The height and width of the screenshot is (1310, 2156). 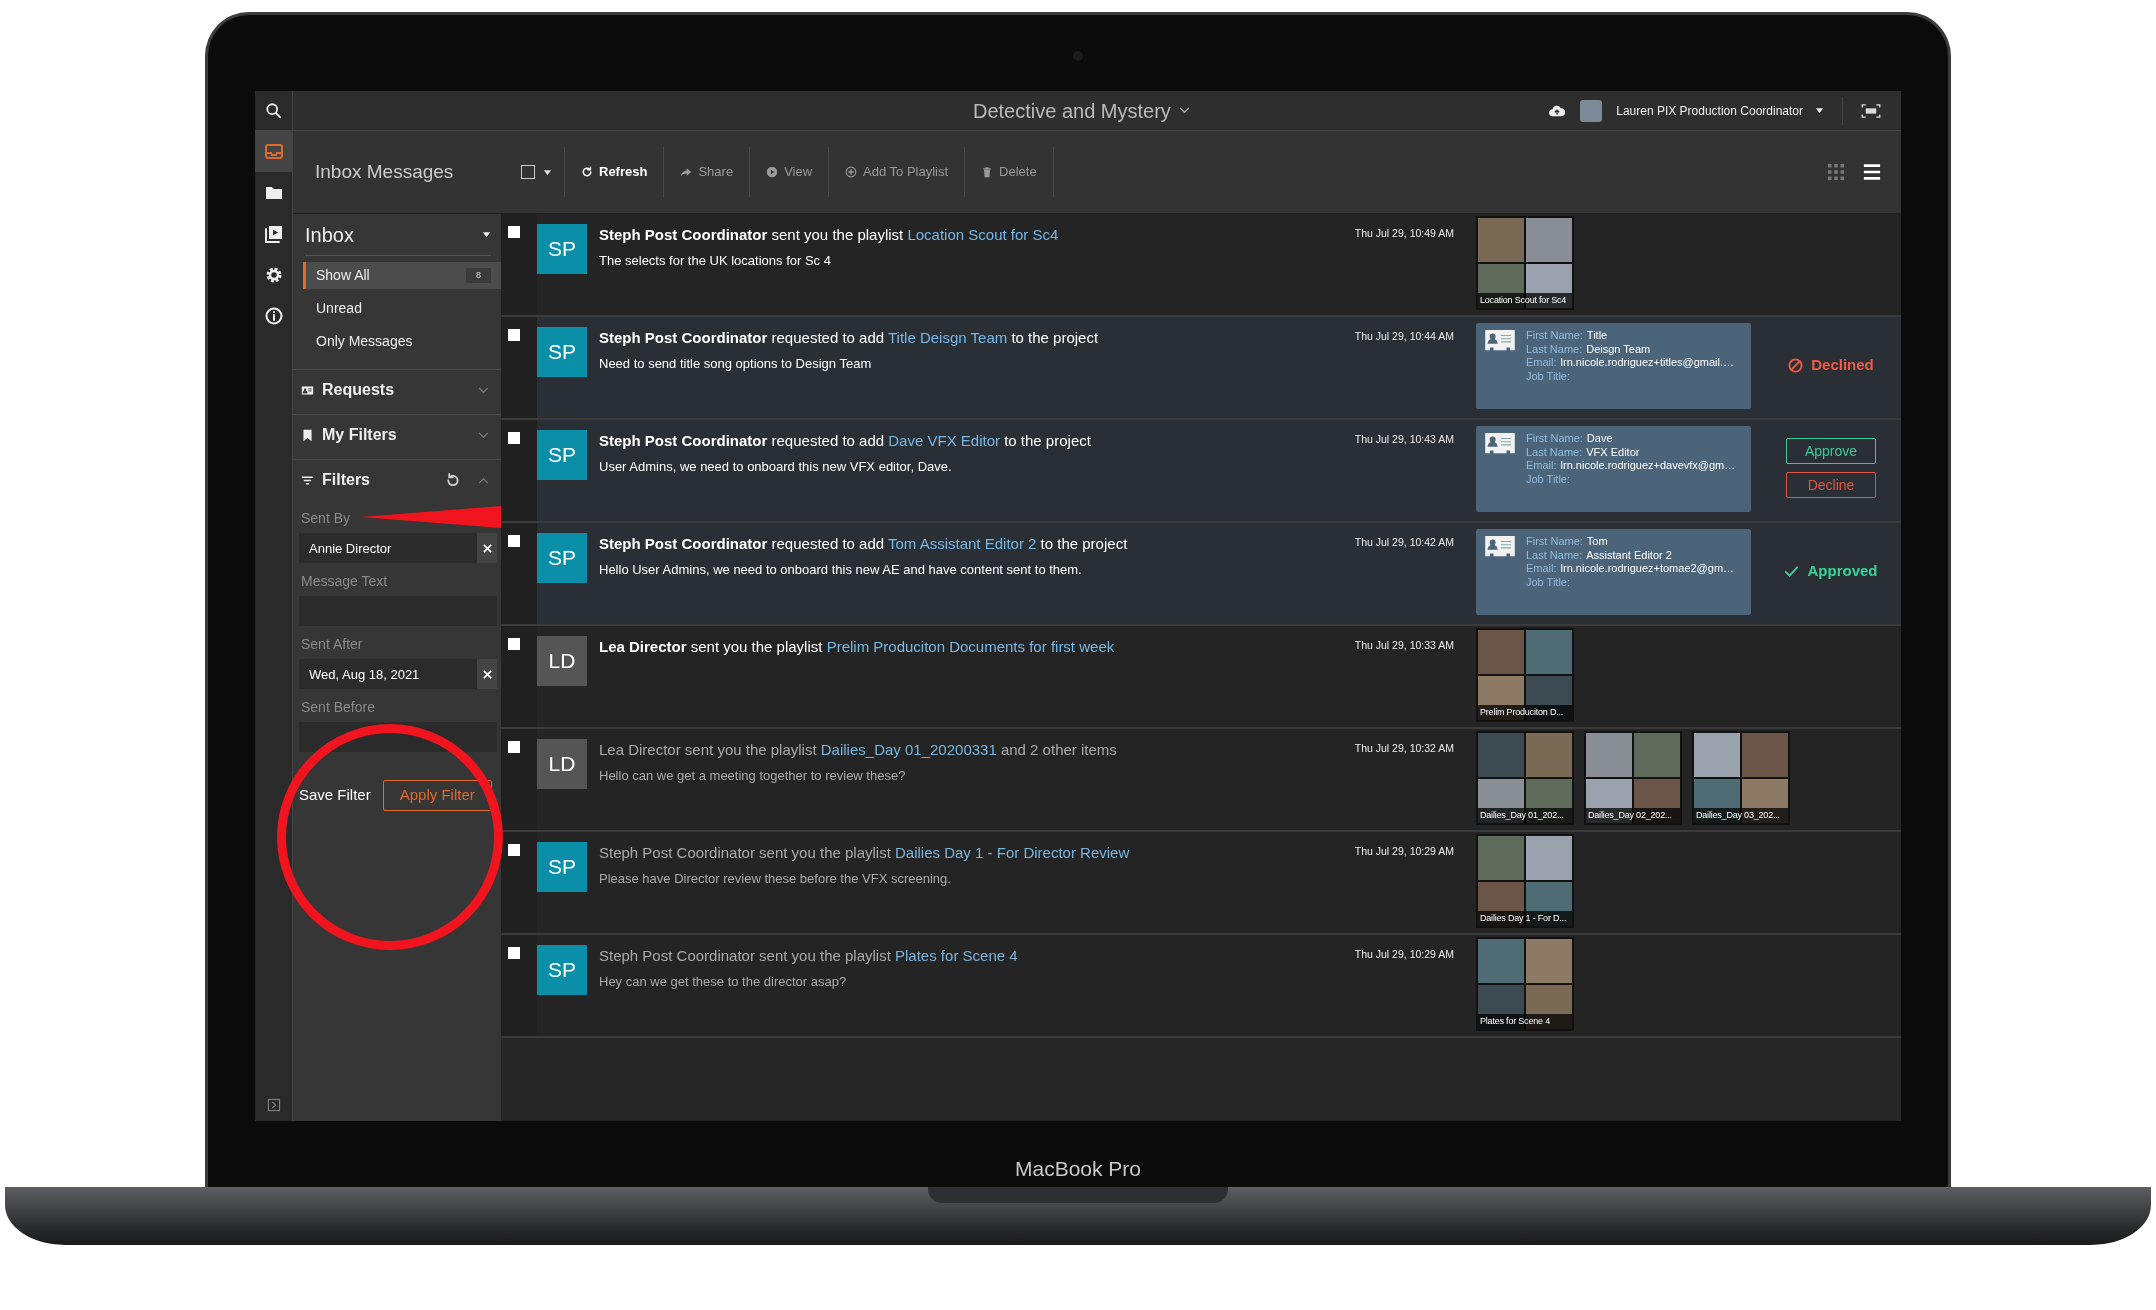 What do you see at coordinates (1557, 110) in the screenshot?
I see `upload-icon` at bounding box center [1557, 110].